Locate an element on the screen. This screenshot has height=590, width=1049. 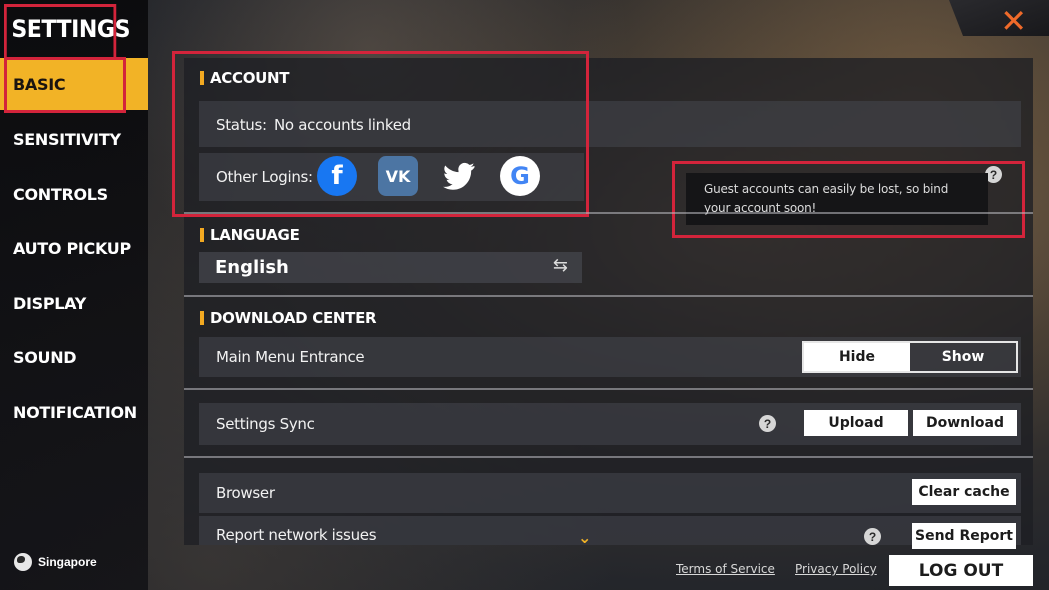
terms-of-service-link: Terms of Service is located at coordinates (725, 569).